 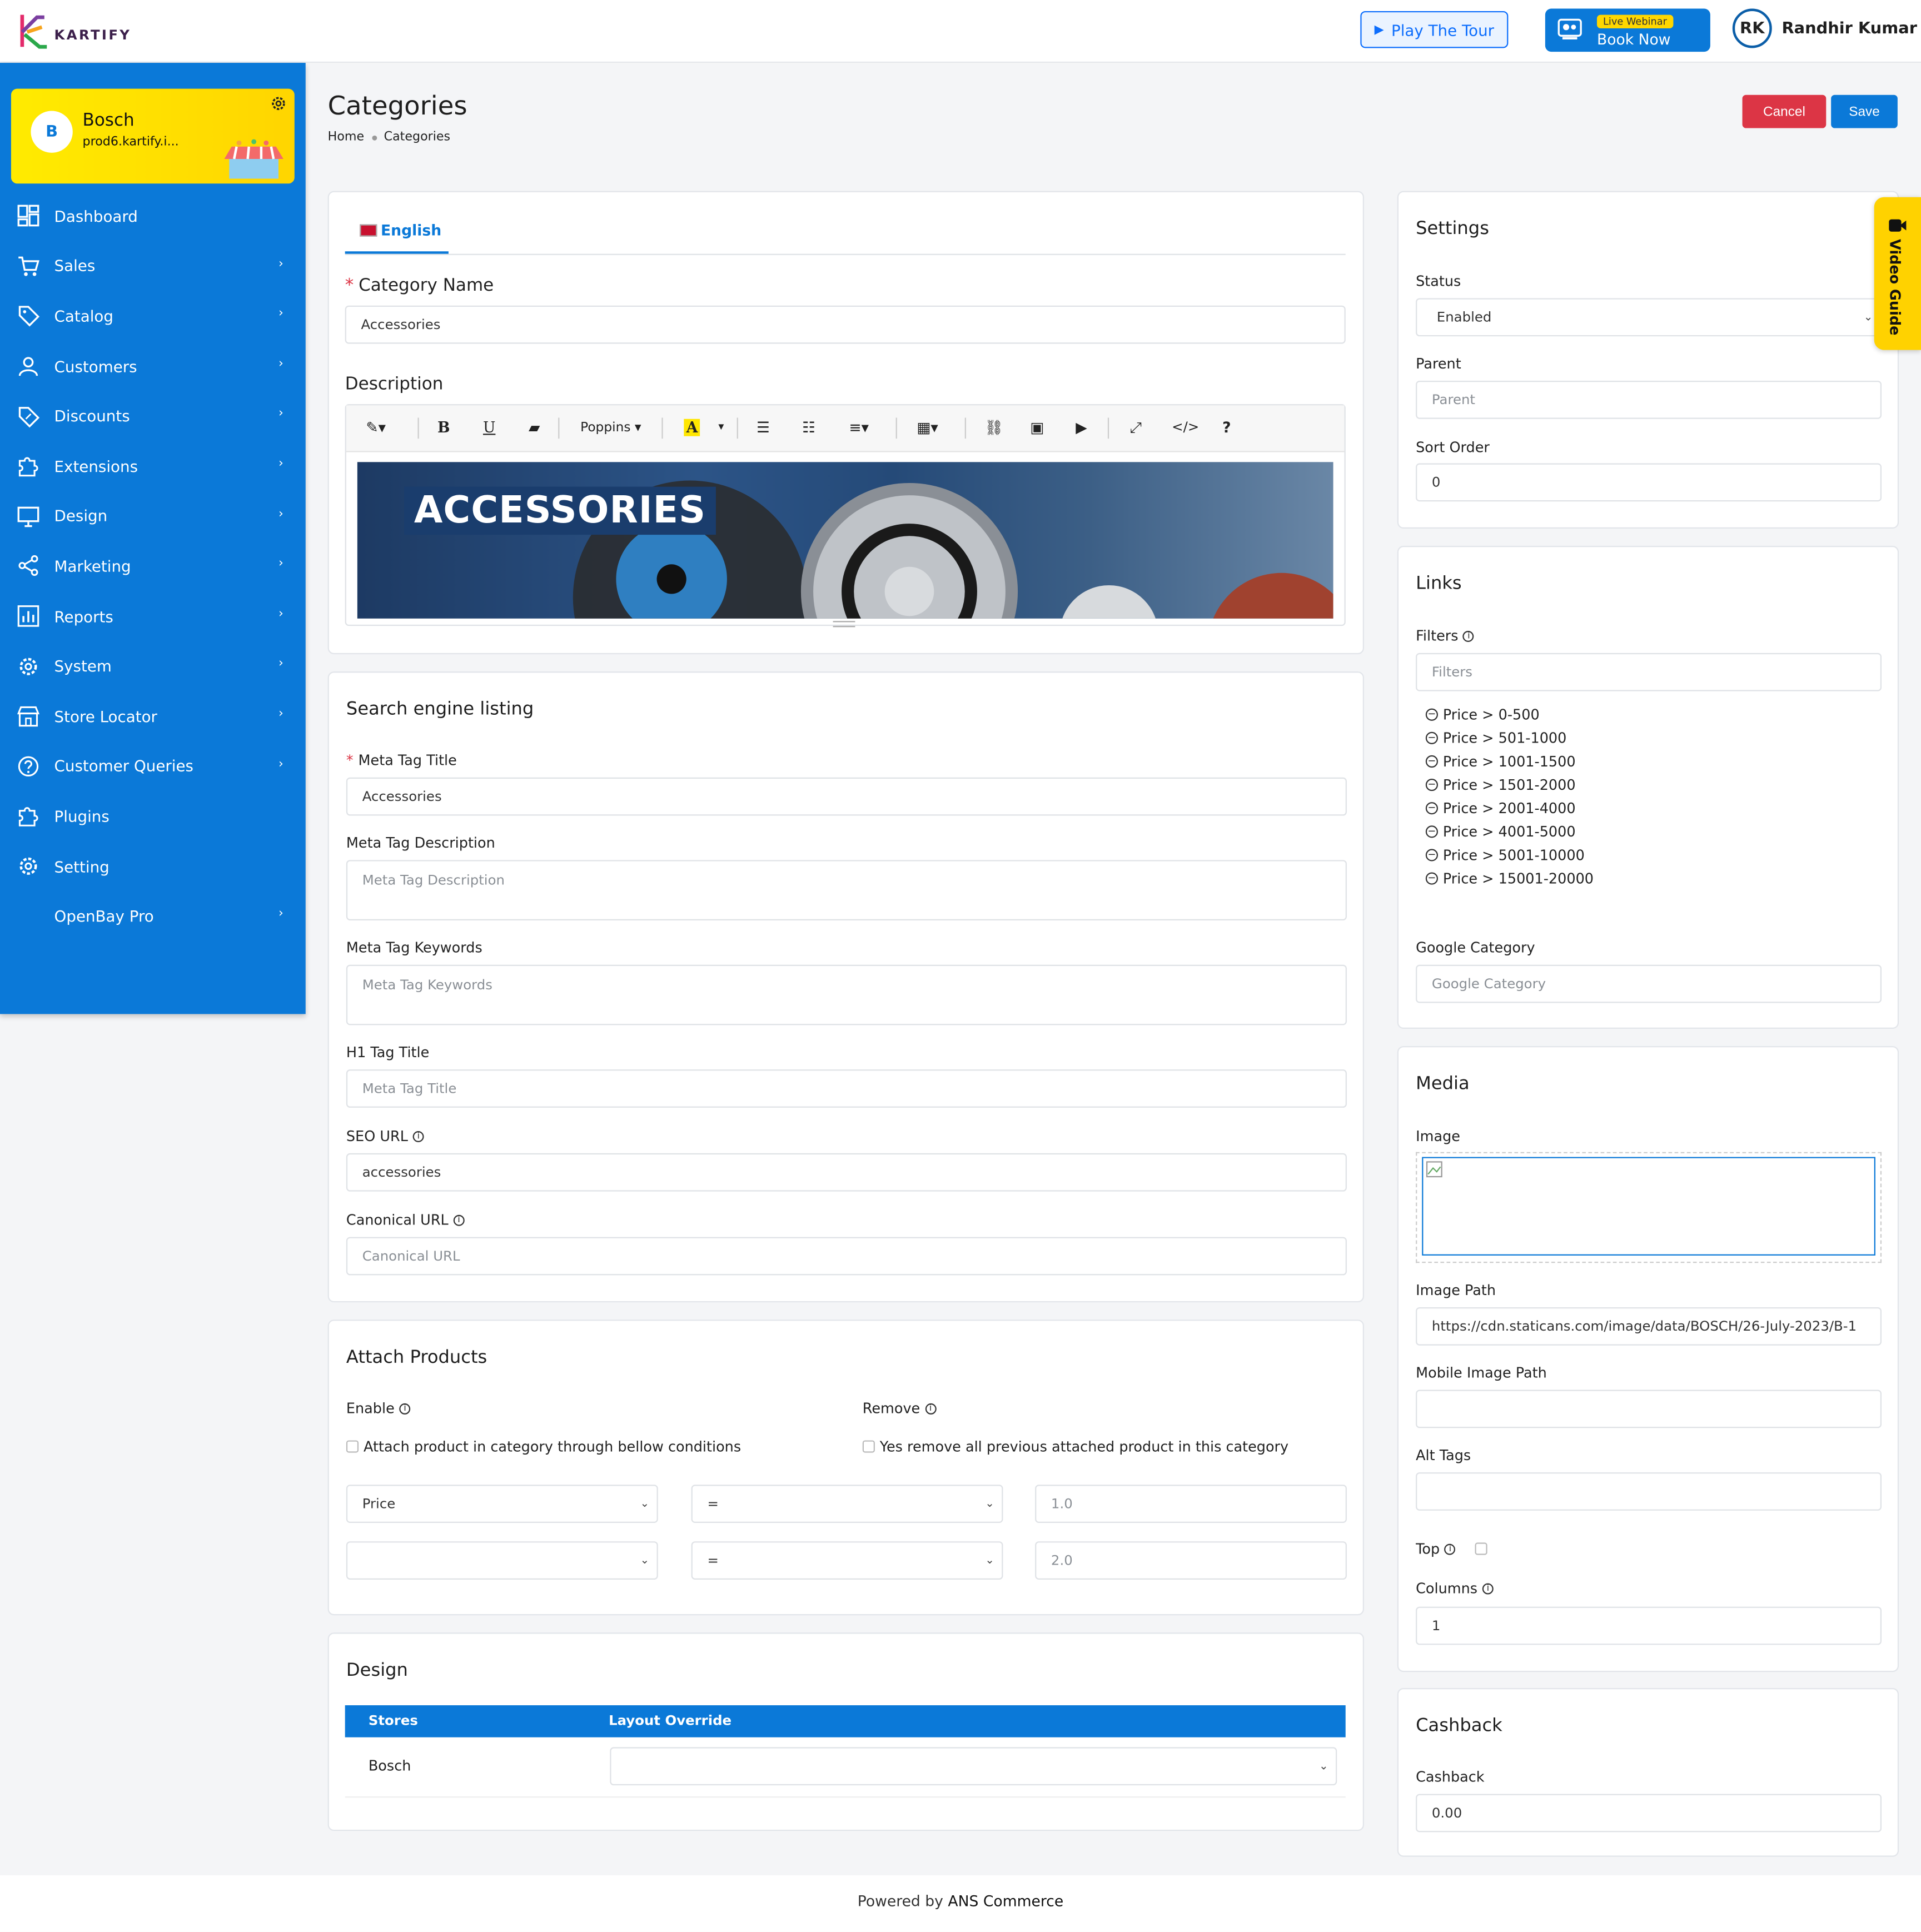 What do you see at coordinates (973, 1766) in the screenshot?
I see `layout-override-select: ⌄` at bounding box center [973, 1766].